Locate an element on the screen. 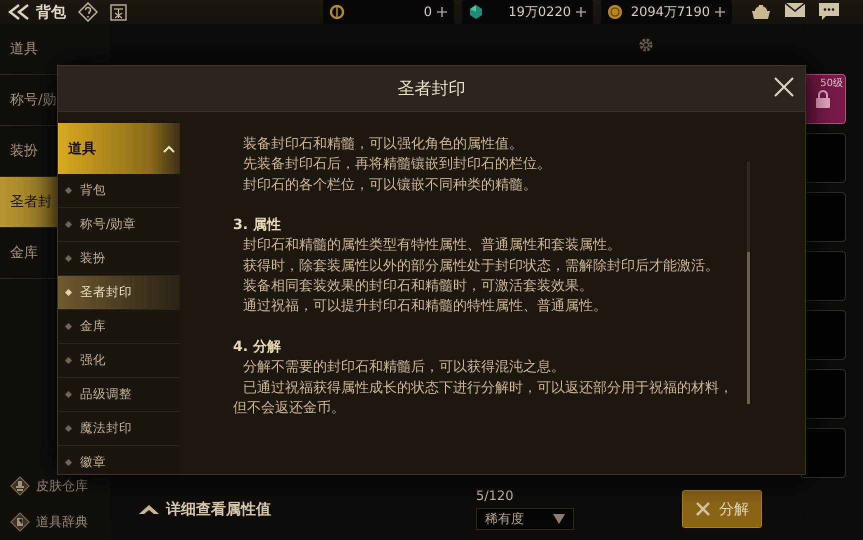 Image resolution: width=863 pixels, height=540 pixels. help-text: 获得时，除套装属性以外的部分属性处于封印状态，需解除封印后才能激活。 is located at coordinates (481, 266).